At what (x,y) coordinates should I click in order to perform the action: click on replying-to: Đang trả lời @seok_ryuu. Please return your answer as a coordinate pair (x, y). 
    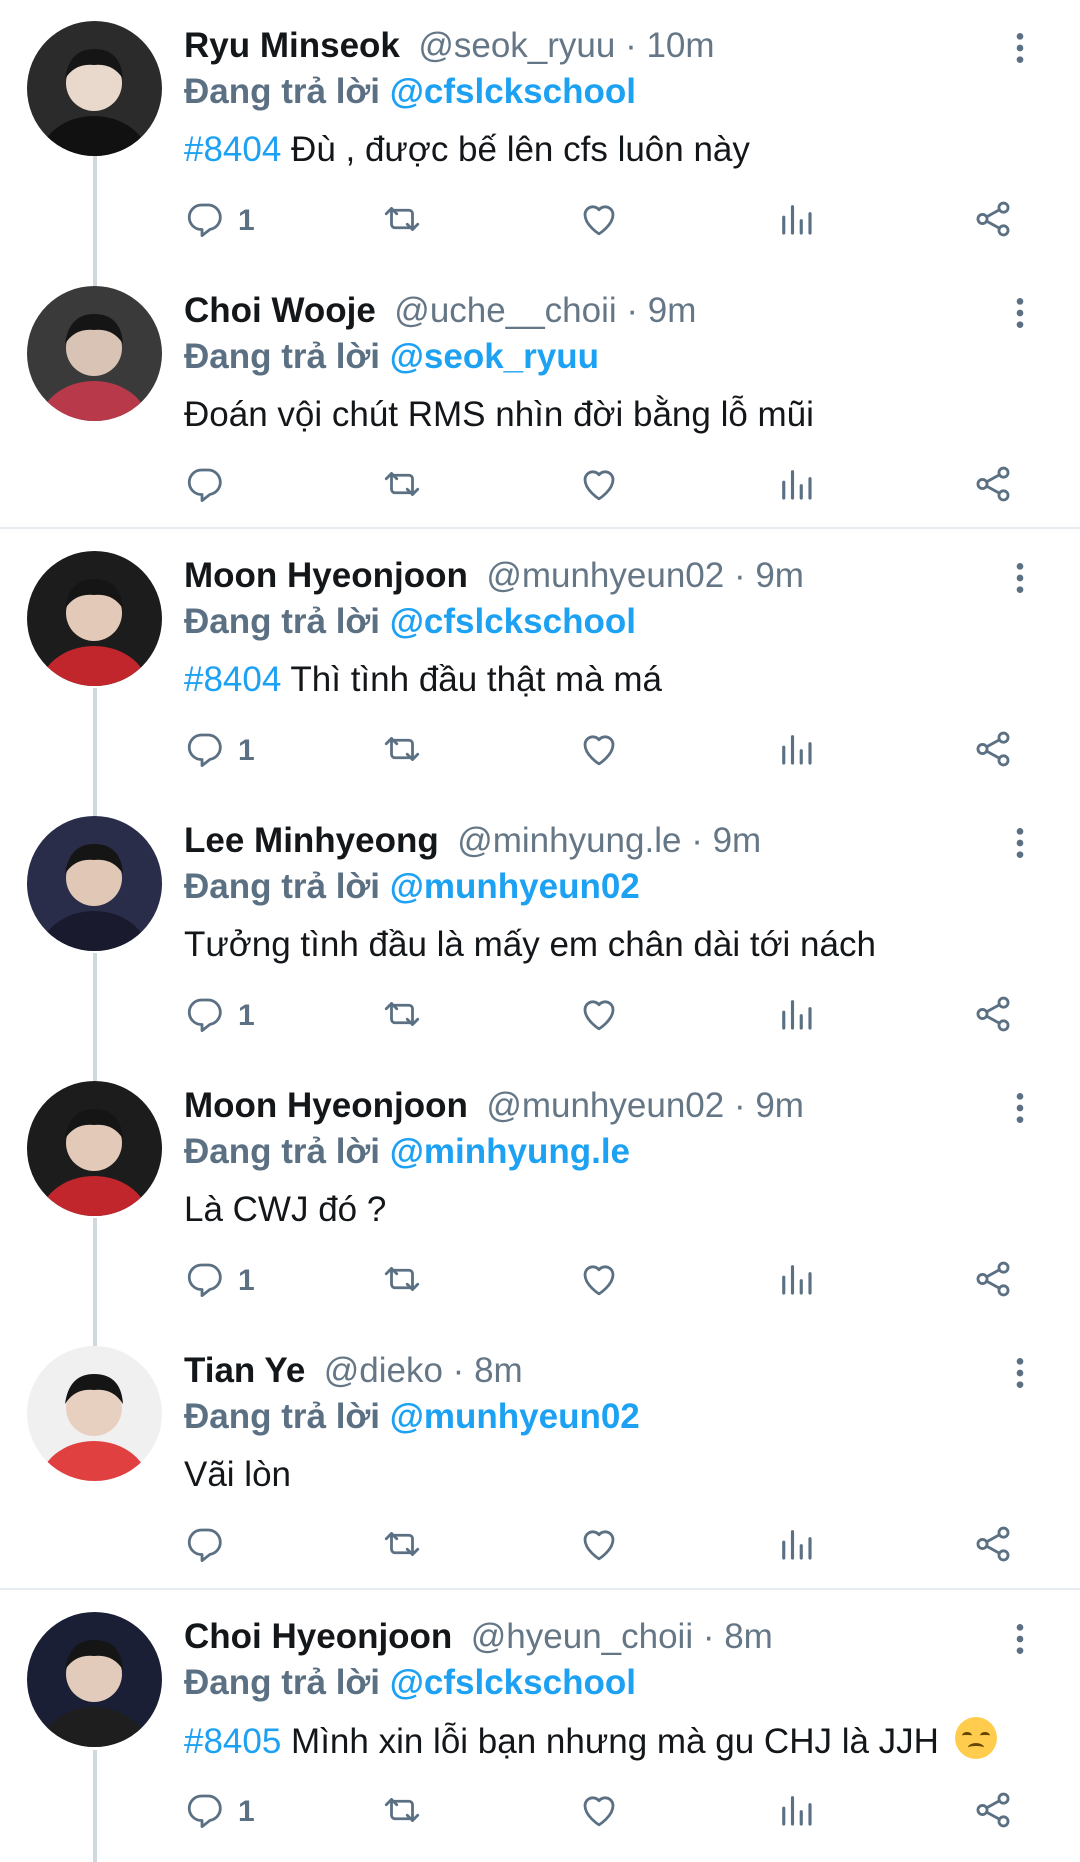
    Looking at the image, I should click on (391, 356).